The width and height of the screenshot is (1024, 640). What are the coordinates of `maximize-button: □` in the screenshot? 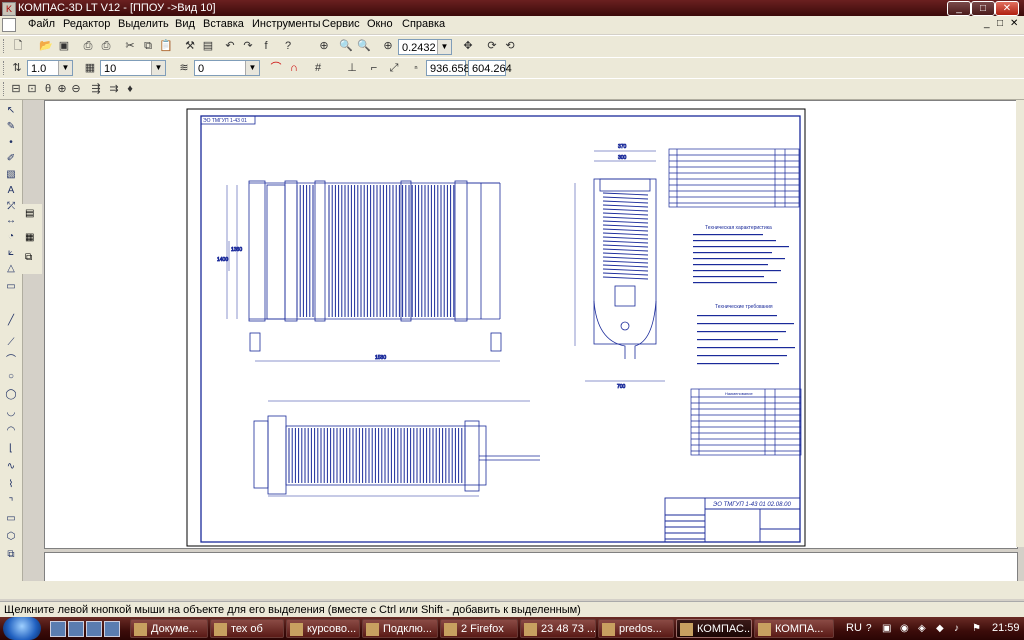 It's located at (983, 8).